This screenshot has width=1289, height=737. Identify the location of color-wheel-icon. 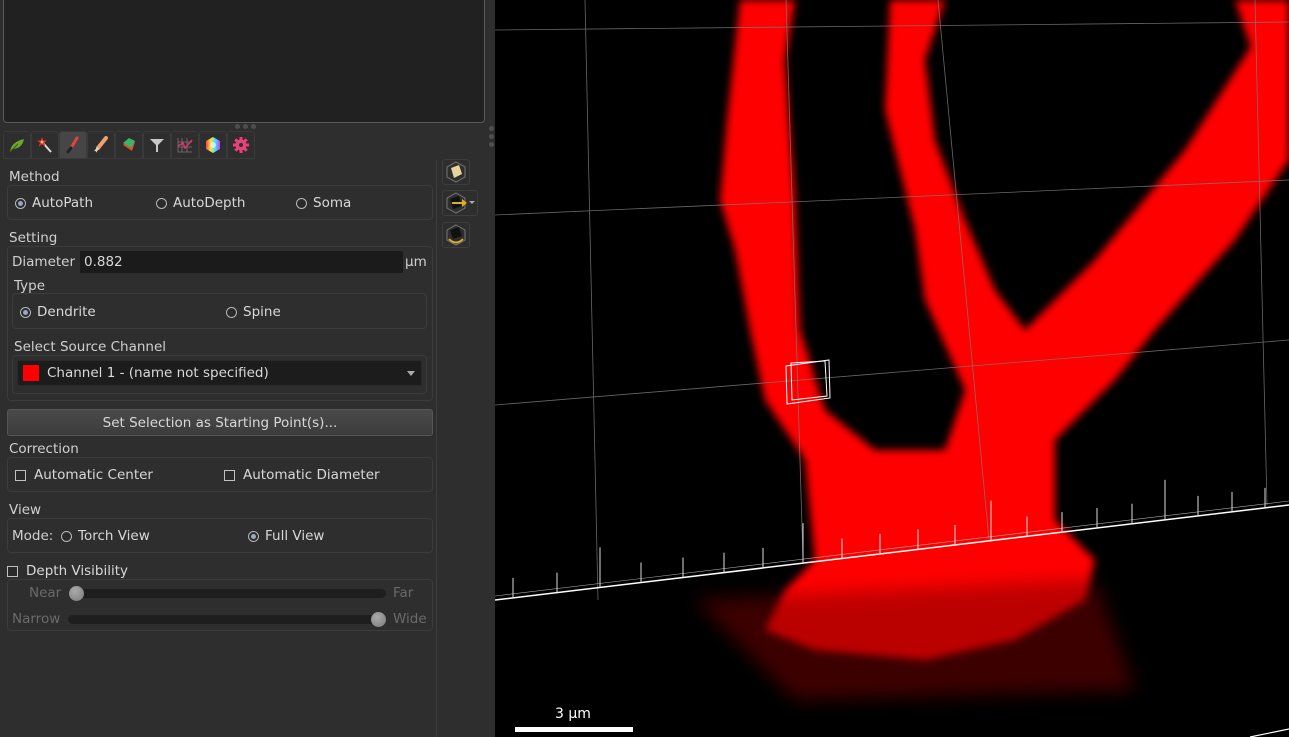
(213, 145).